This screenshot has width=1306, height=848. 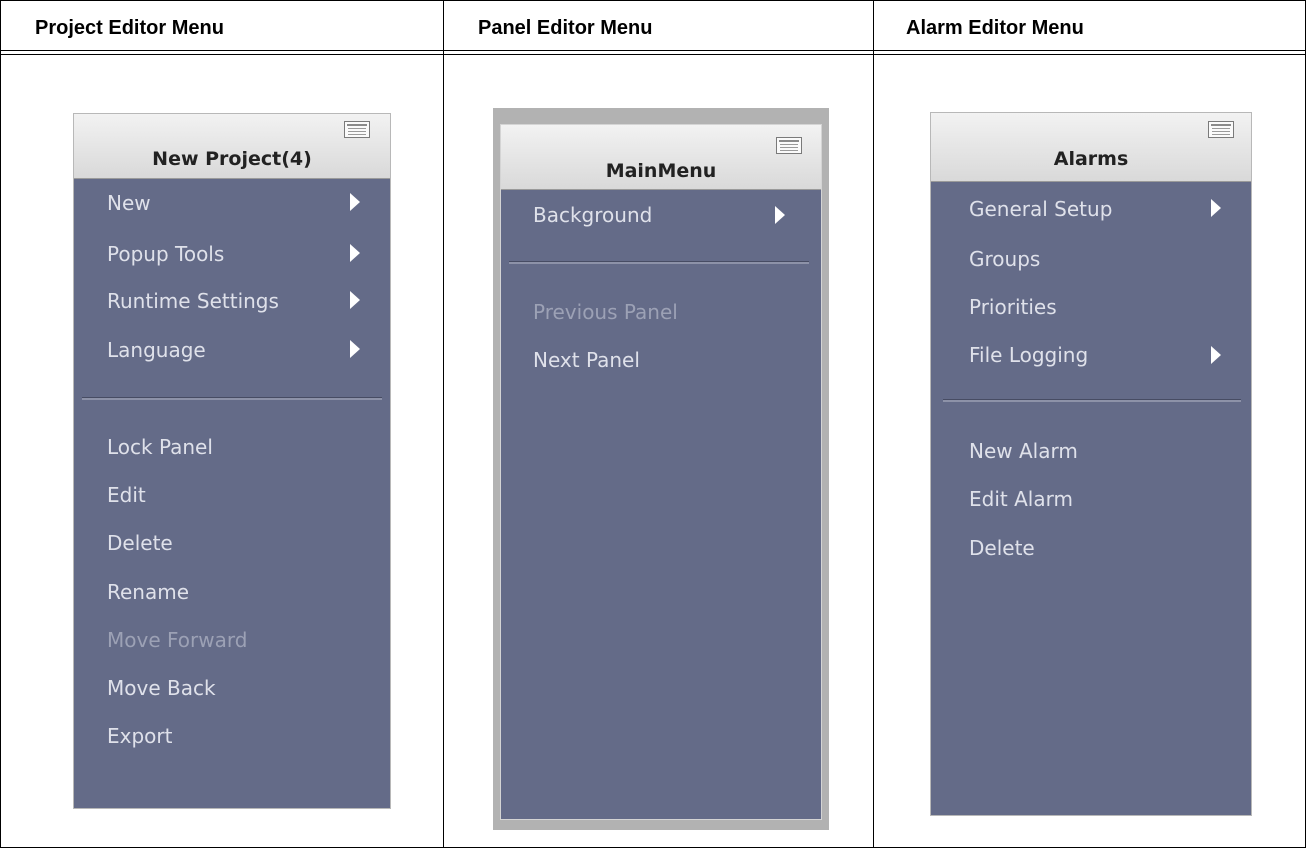 I want to click on menu-item-file-logging: File Logging, so click(x=1028, y=355).